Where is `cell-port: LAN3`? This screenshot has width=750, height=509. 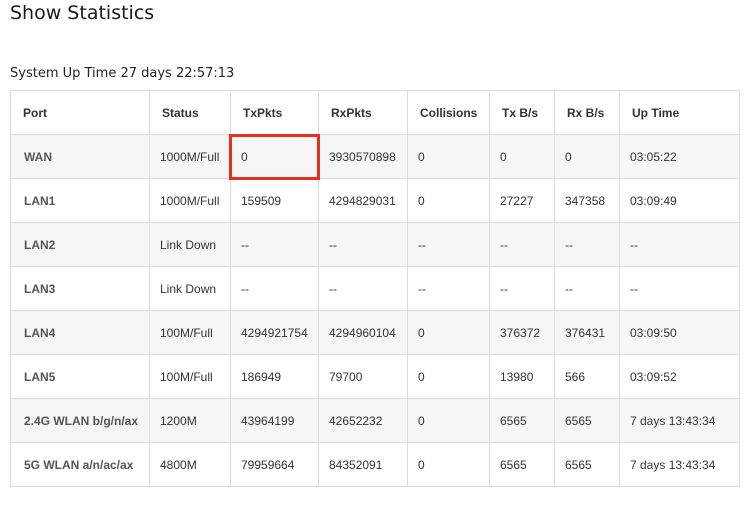
cell-port: LAN3 is located at coordinates (80, 288).